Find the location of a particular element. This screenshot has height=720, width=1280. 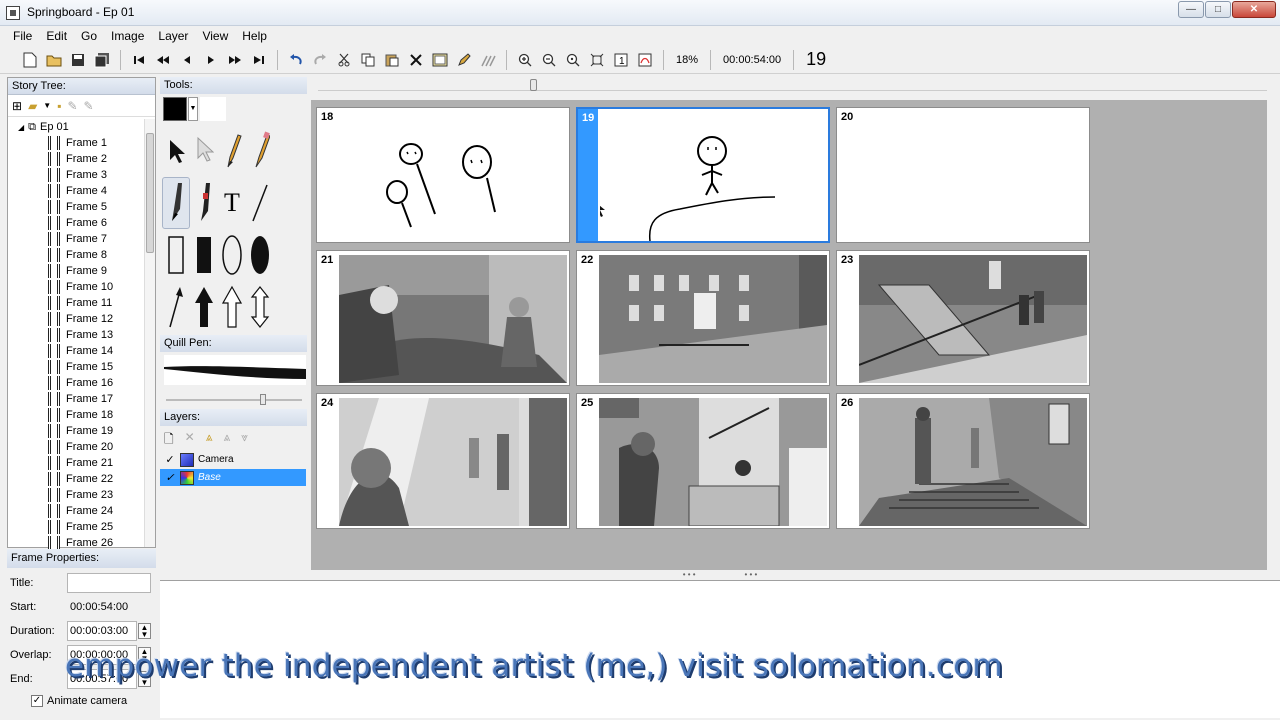

tree-frame-item: Frame 25 is located at coordinates (77, 527).